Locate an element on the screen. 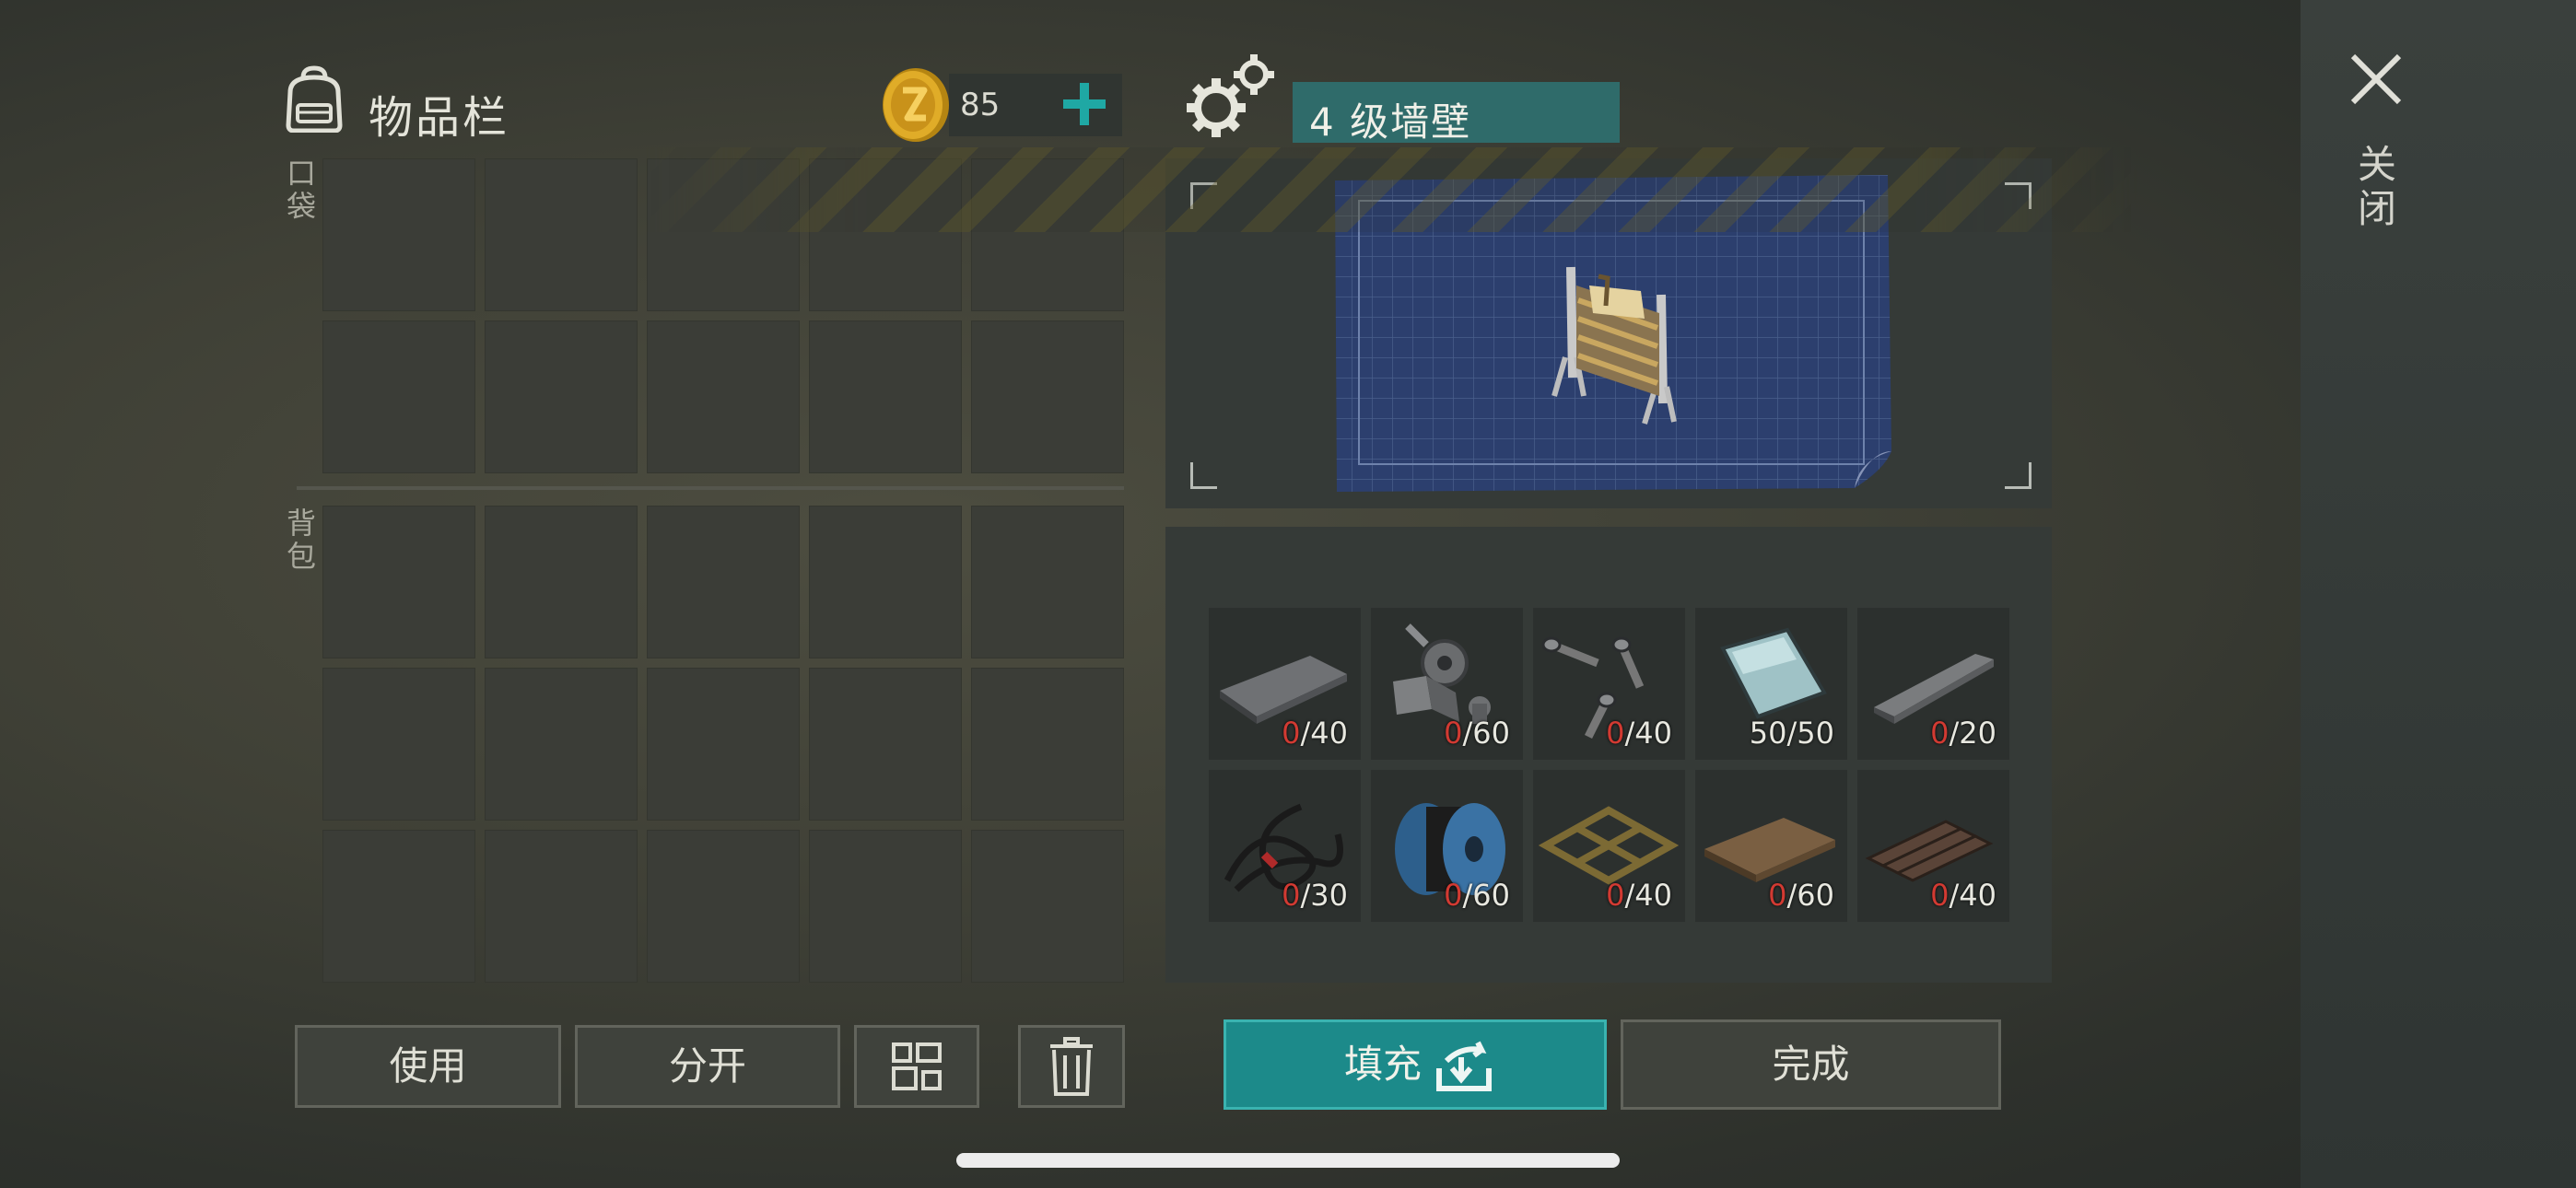  sort-grid-icon is located at coordinates (917, 1066).